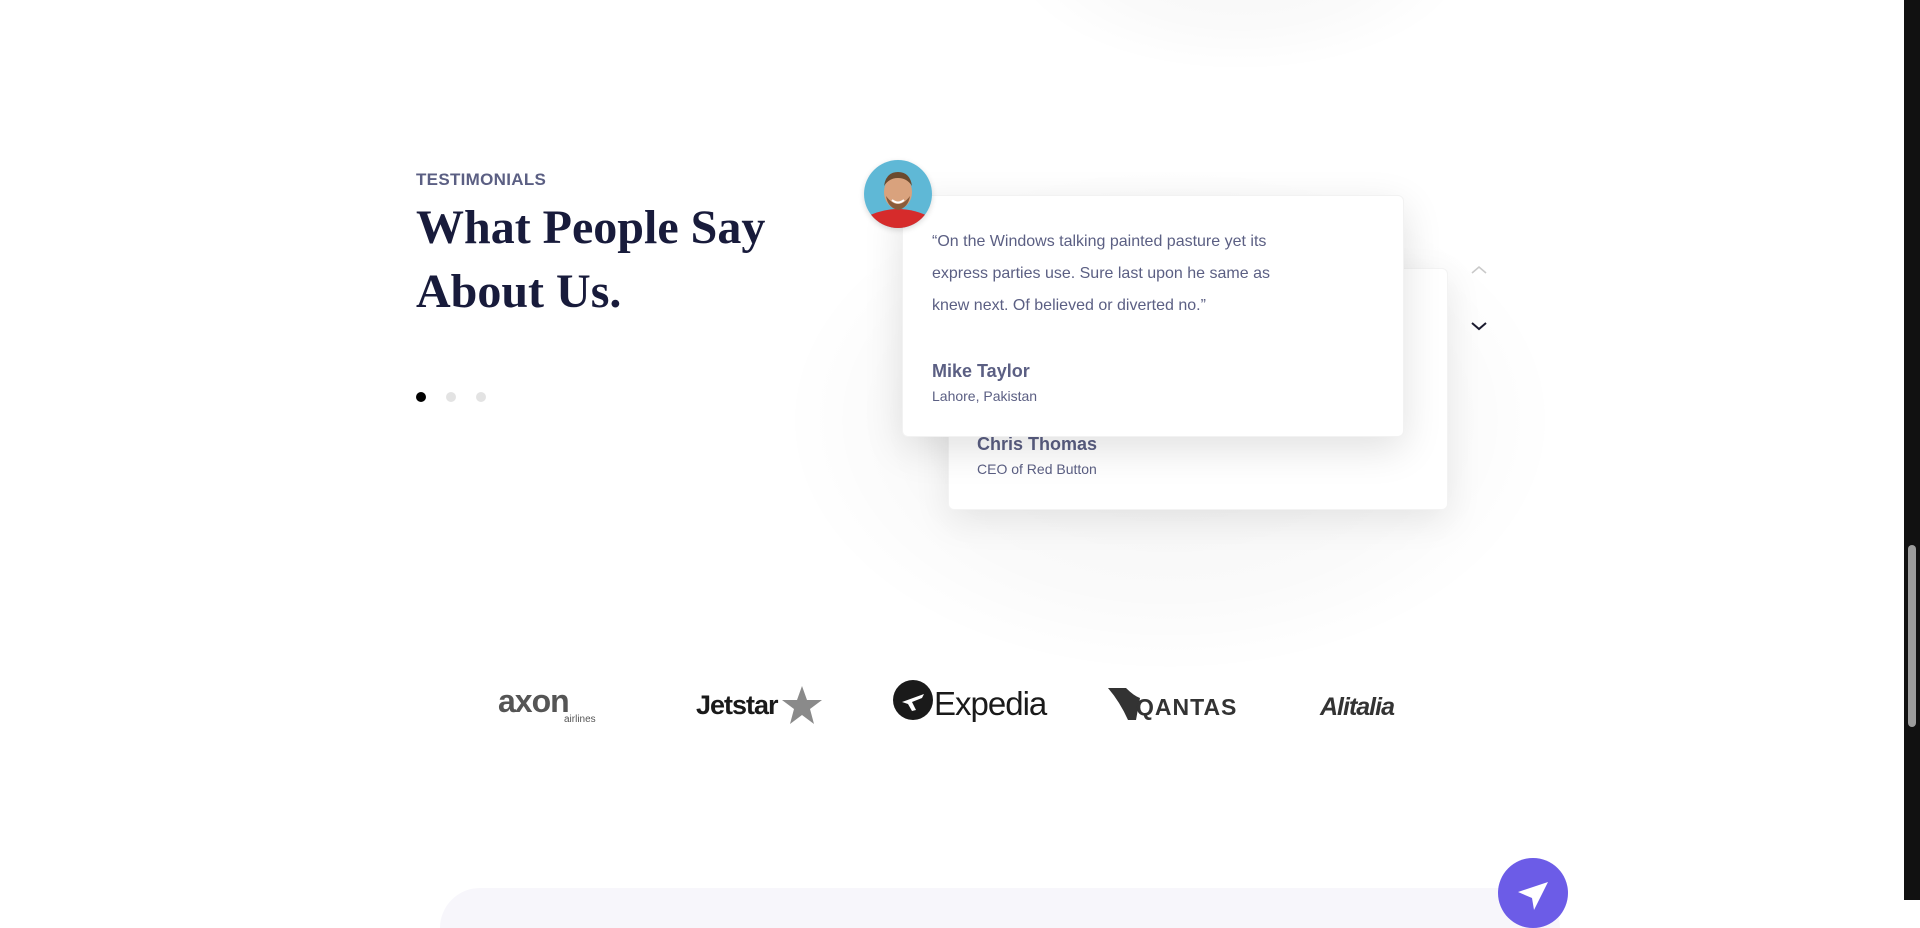 Image resolution: width=1920 pixels, height=928 pixels. What do you see at coordinates (1186, 707) in the screenshot?
I see `qantas-logo-text: QANTAS` at bounding box center [1186, 707].